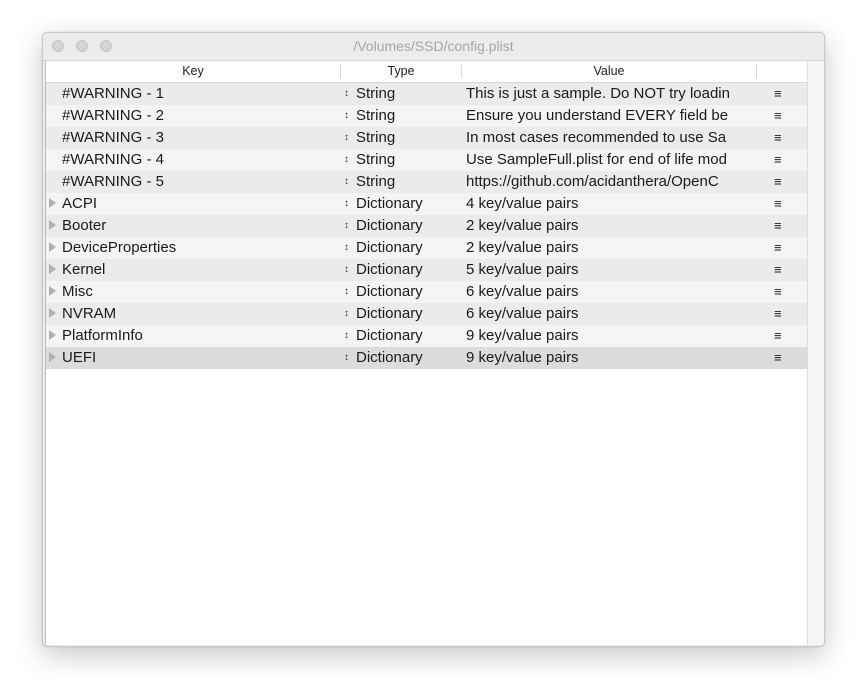 Image resolution: width=866 pixels, height=697 pixels. I want to click on row-value: https://github.com/acidanthera/OpenC, so click(613, 181).